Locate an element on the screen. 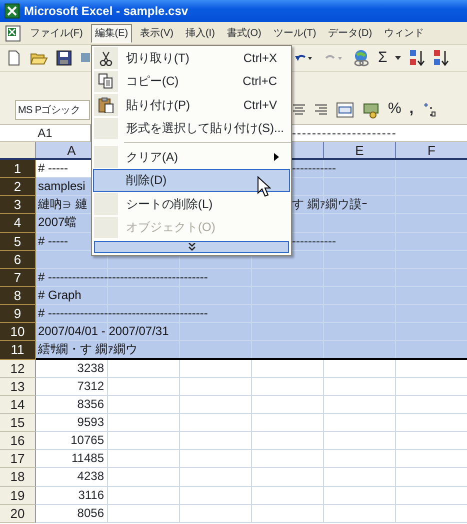 The image size is (467, 524). row-header: 20 is located at coordinates (18, 513).